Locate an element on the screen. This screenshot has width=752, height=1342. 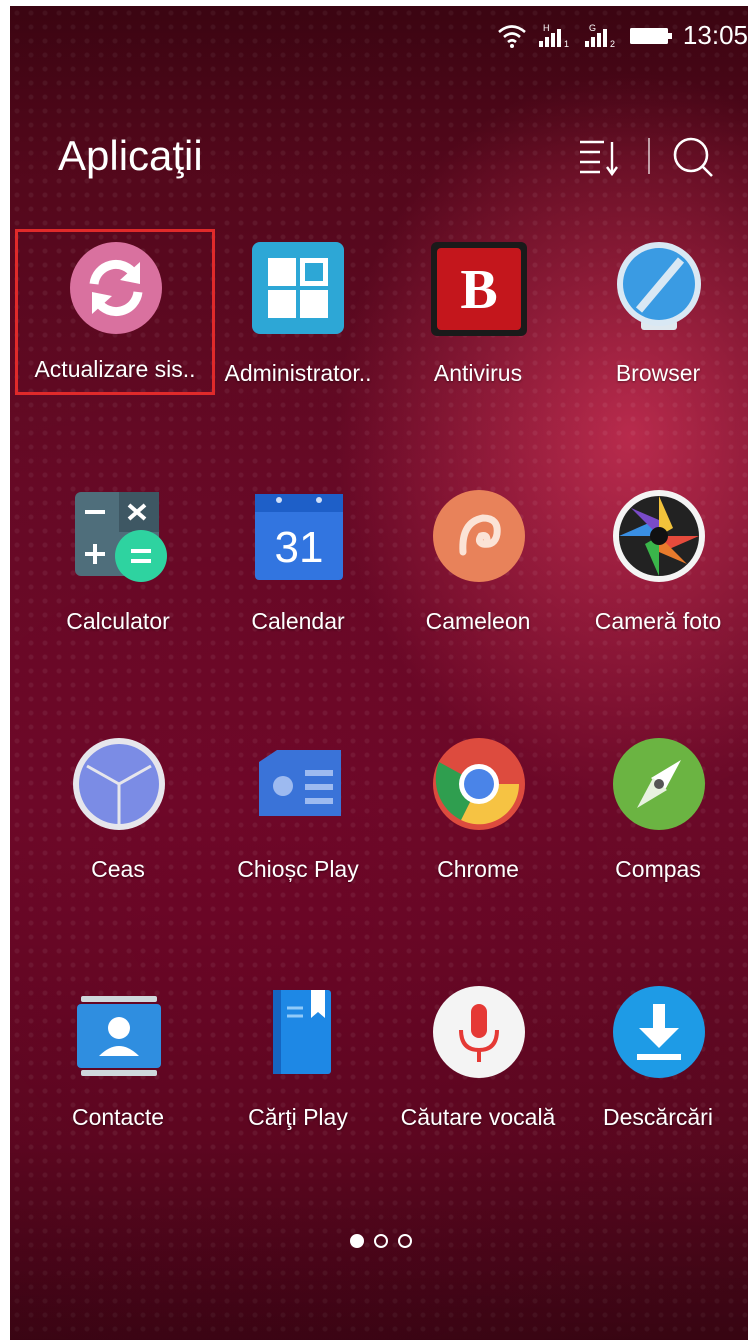
page-title: Aplicaţii is located at coordinates (130, 155).